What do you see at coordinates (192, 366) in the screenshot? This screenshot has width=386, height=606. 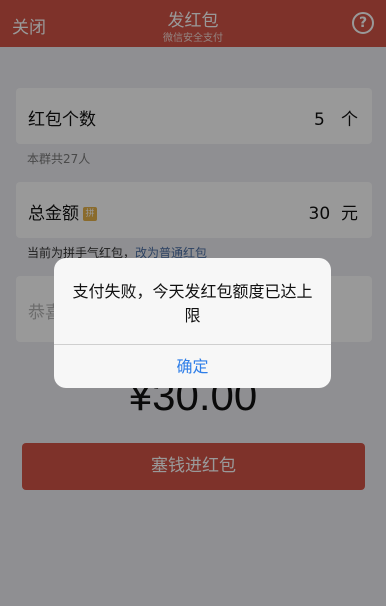 I see `confirm-button: 确定` at bounding box center [192, 366].